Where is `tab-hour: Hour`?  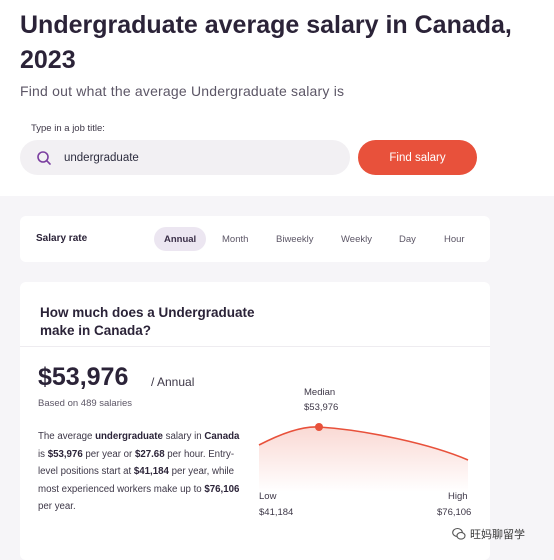 tab-hour: Hour is located at coordinates (454, 239).